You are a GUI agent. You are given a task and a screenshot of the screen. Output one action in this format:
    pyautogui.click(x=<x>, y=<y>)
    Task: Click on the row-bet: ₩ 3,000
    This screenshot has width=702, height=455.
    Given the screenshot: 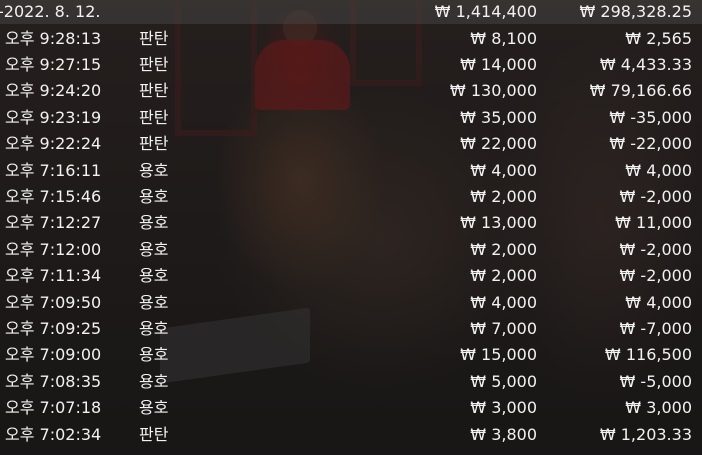 What is the action you would take?
    pyautogui.click(x=503, y=407)
    